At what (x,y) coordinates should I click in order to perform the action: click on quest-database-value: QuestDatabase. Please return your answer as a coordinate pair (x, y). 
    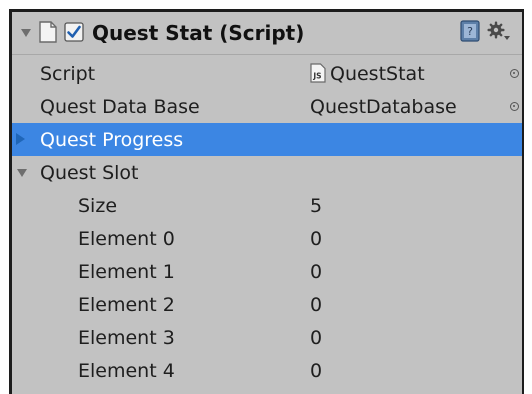
    Looking at the image, I should click on (383, 107).